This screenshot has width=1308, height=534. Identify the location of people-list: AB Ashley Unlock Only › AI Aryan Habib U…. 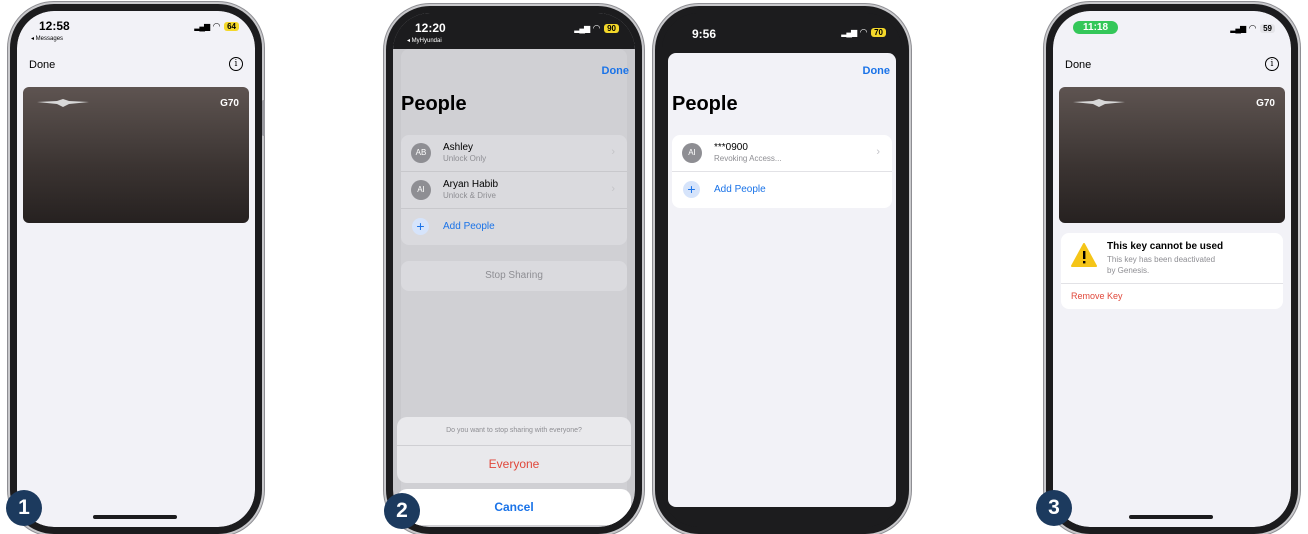
(514, 190).